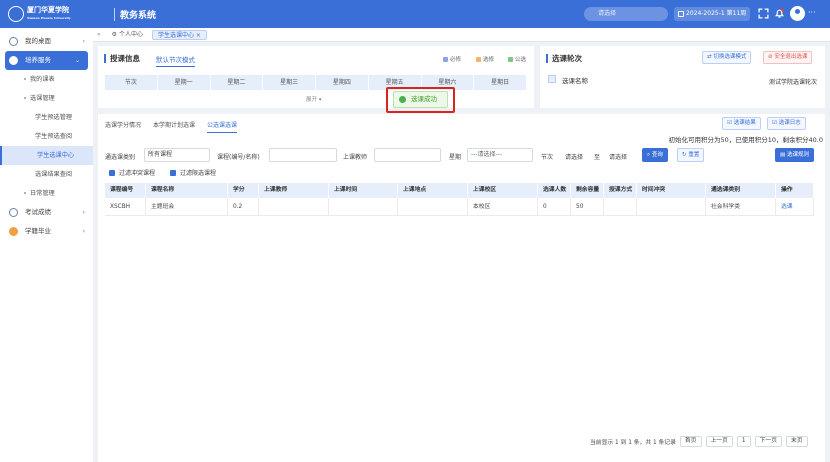 The width and height of the screenshot is (830, 462). I want to click on sidebar-item-graduation: 学籍毕业 ›, so click(46, 231).